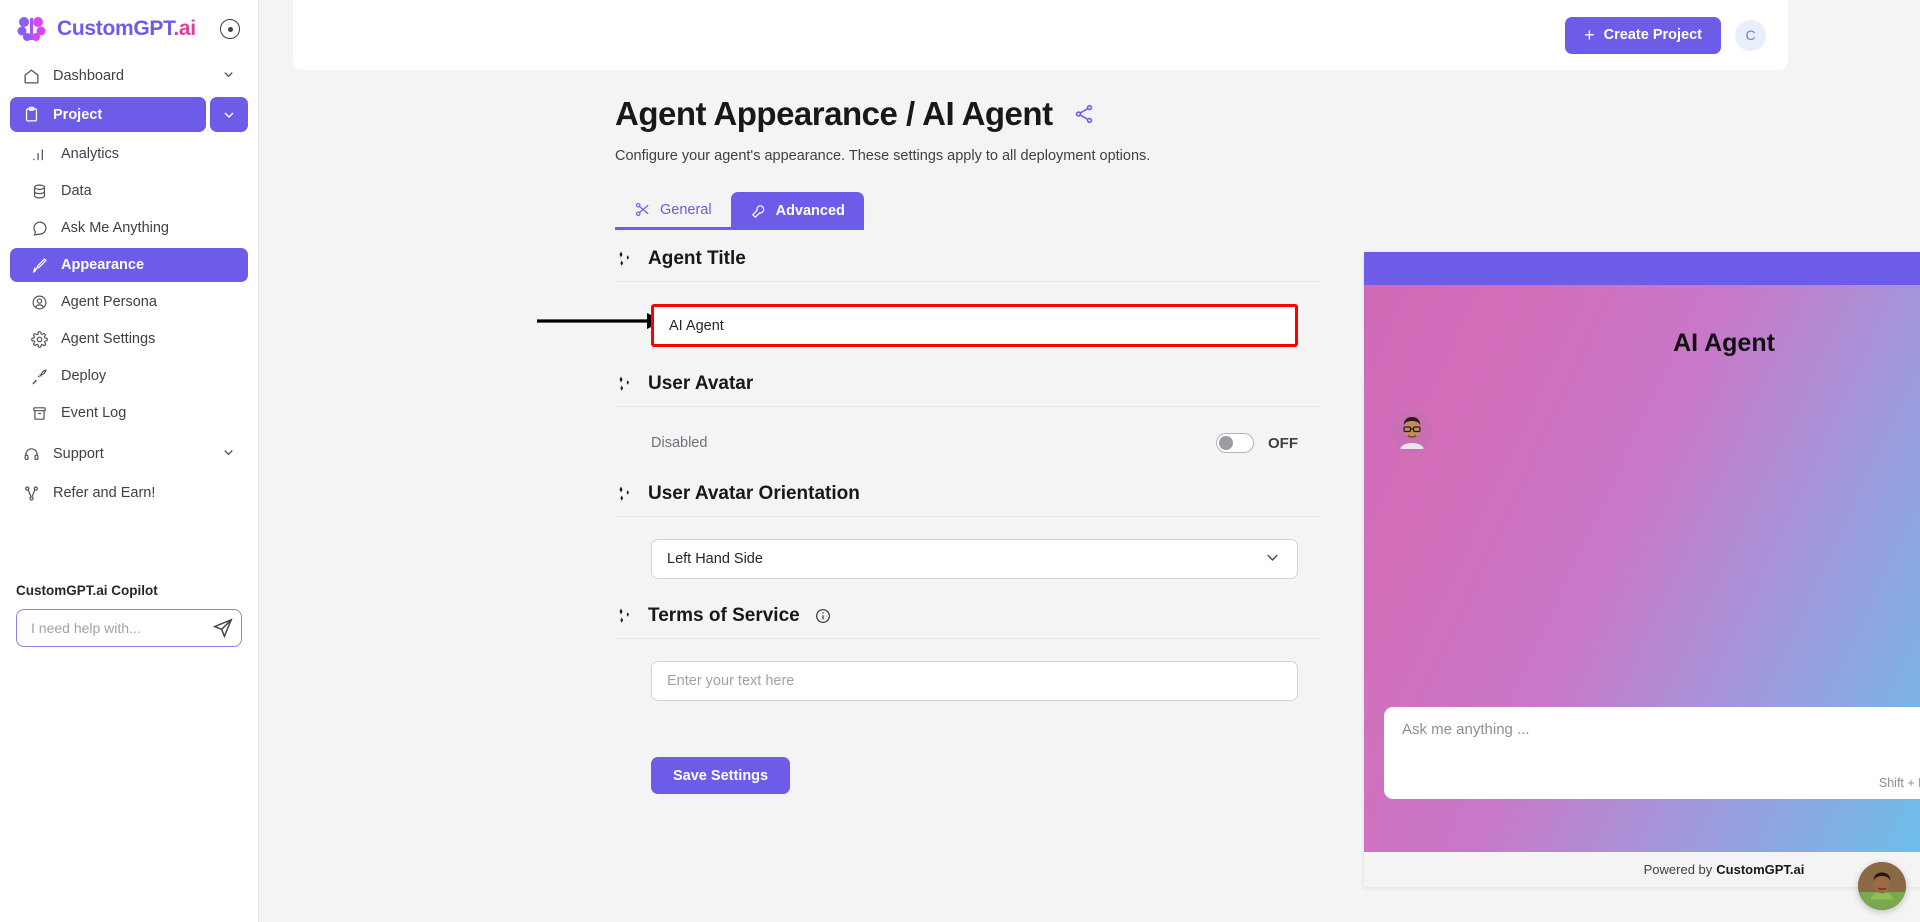  I want to click on sidebar-item-refer-and-earn: Refer and Earn!, so click(129, 493).